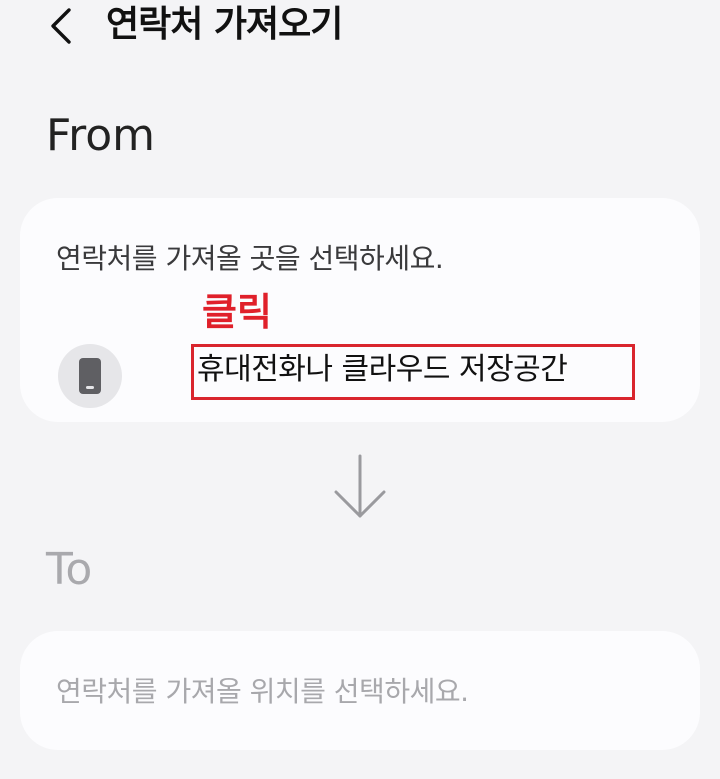 The height and width of the screenshot is (779, 720). I want to click on phone-icon, so click(90, 376).